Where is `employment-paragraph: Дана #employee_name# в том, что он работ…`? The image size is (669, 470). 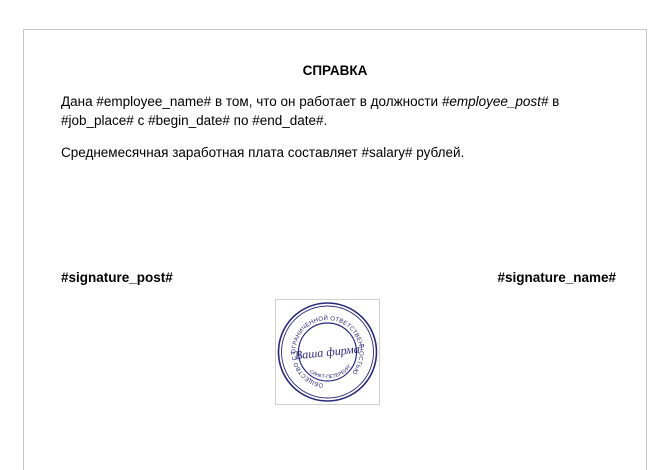 employment-paragraph: Дана #employee_name# в том, что он работ… is located at coordinates (341, 111).